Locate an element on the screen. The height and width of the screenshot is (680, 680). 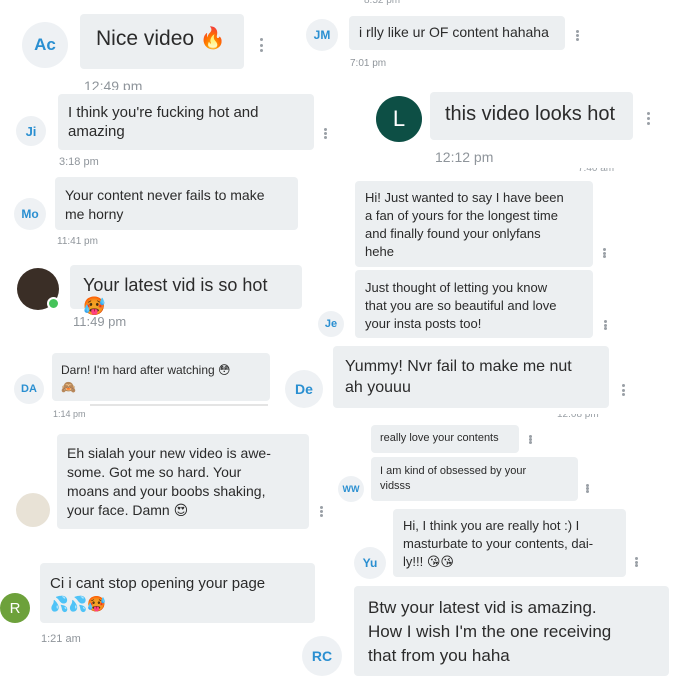
avatar: JM is located at coordinates (322, 35).